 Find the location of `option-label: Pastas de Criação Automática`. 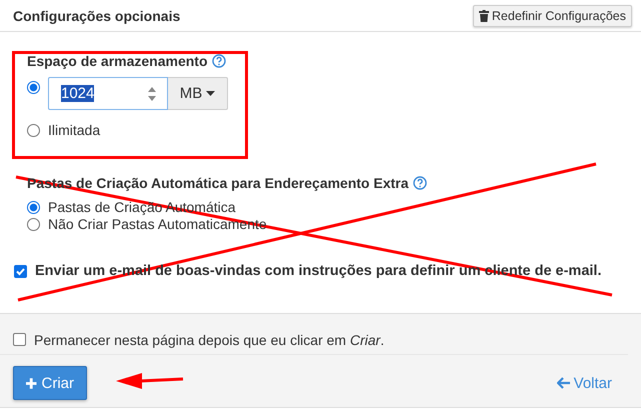

option-label: Pastas de Criação Automática is located at coordinates (142, 207).